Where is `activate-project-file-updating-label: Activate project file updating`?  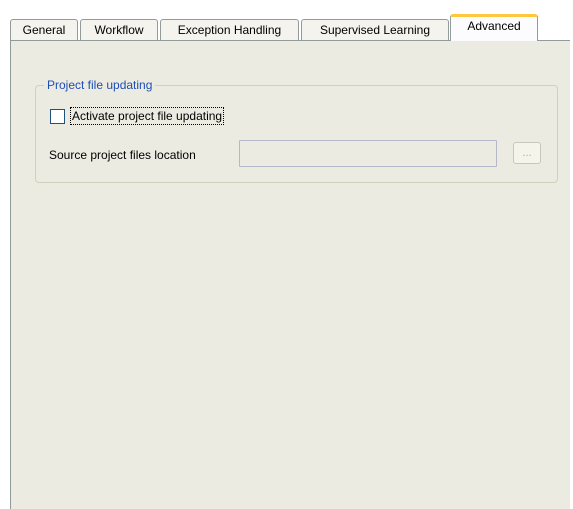
activate-project-file-updating-label: Activate project file updating is located at coordinates (147, 116).